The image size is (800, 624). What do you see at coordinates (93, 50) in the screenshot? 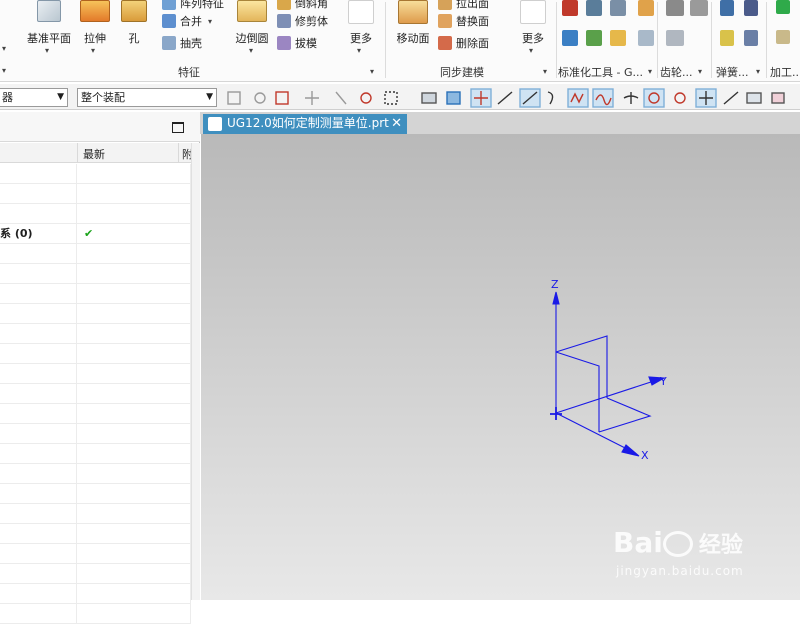
I see `extrude-dropdown: ▾` at bounding box center [93, 50].